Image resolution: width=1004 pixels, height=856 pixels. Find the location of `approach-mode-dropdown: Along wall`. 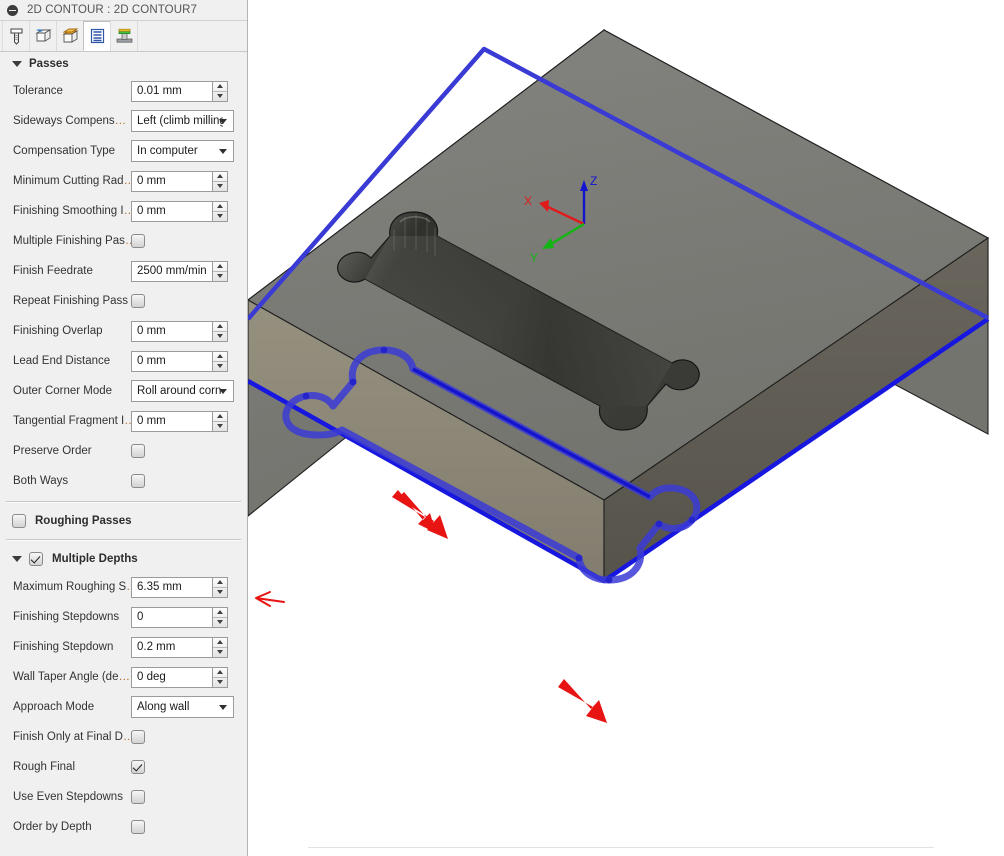

approach-mode-dropdown: Along wall is located at coordinates (182, 707).